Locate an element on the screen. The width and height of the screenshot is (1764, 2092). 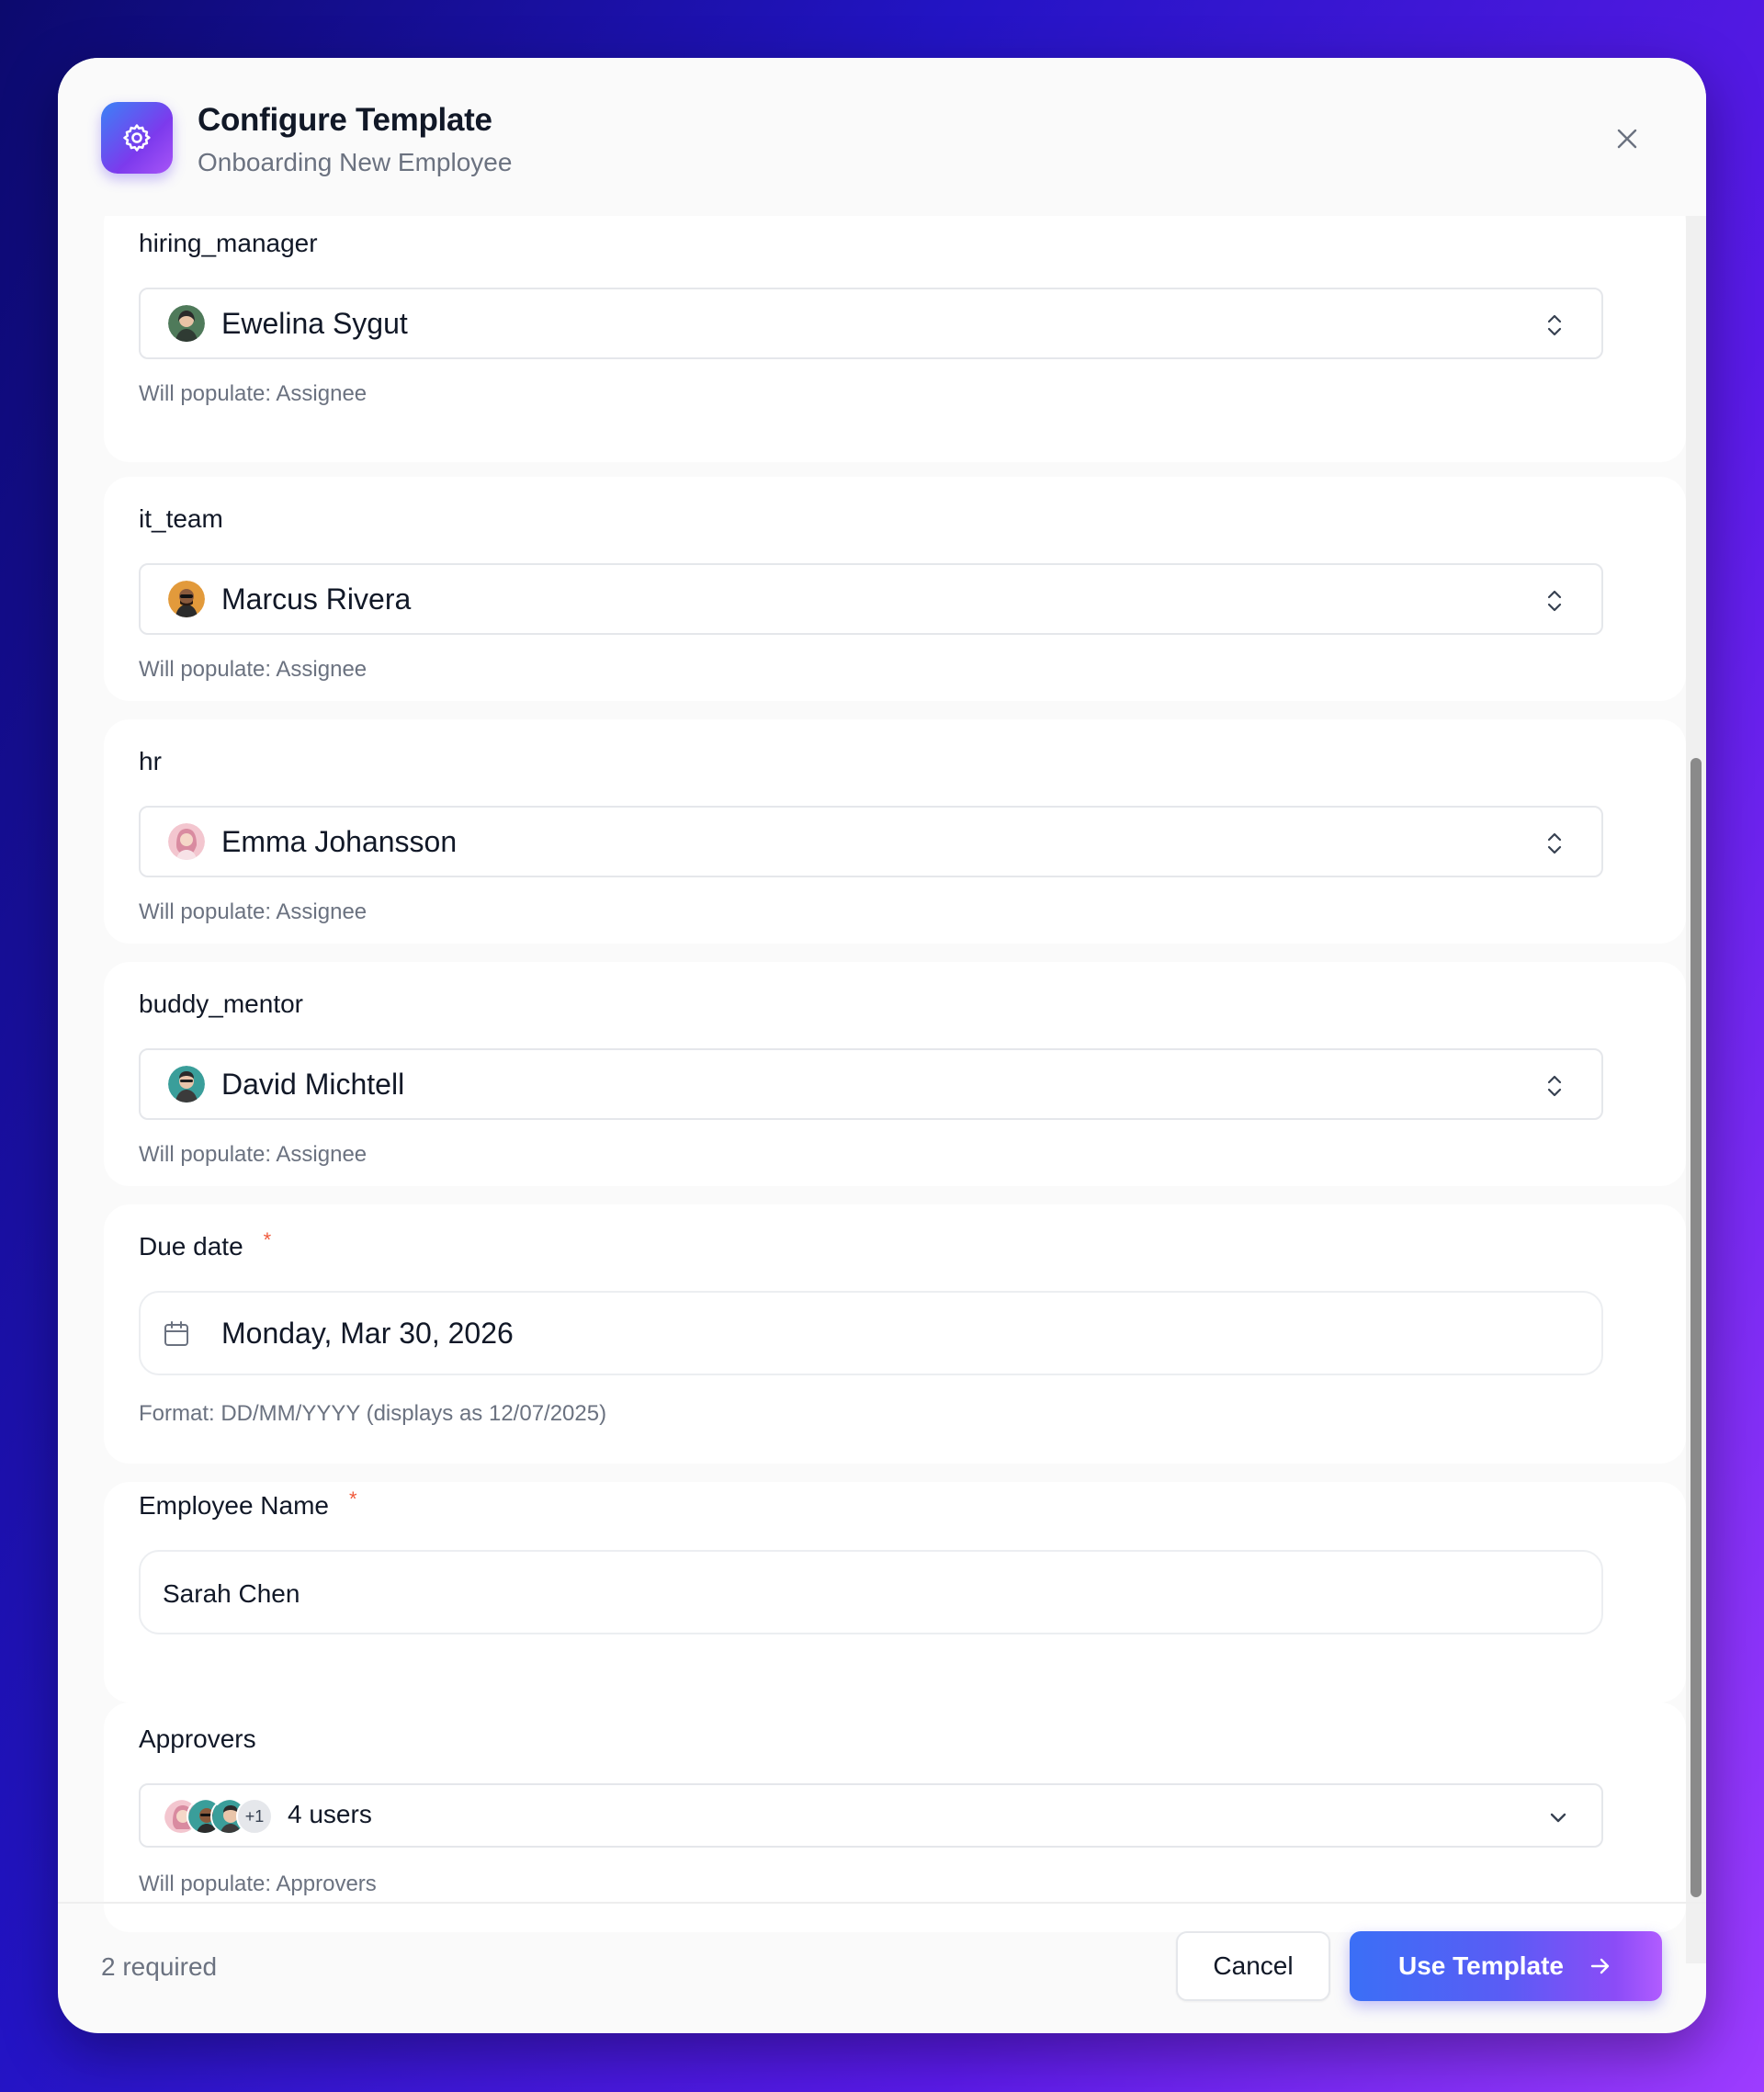
footer-divider is located at coordinates (882, 1903).